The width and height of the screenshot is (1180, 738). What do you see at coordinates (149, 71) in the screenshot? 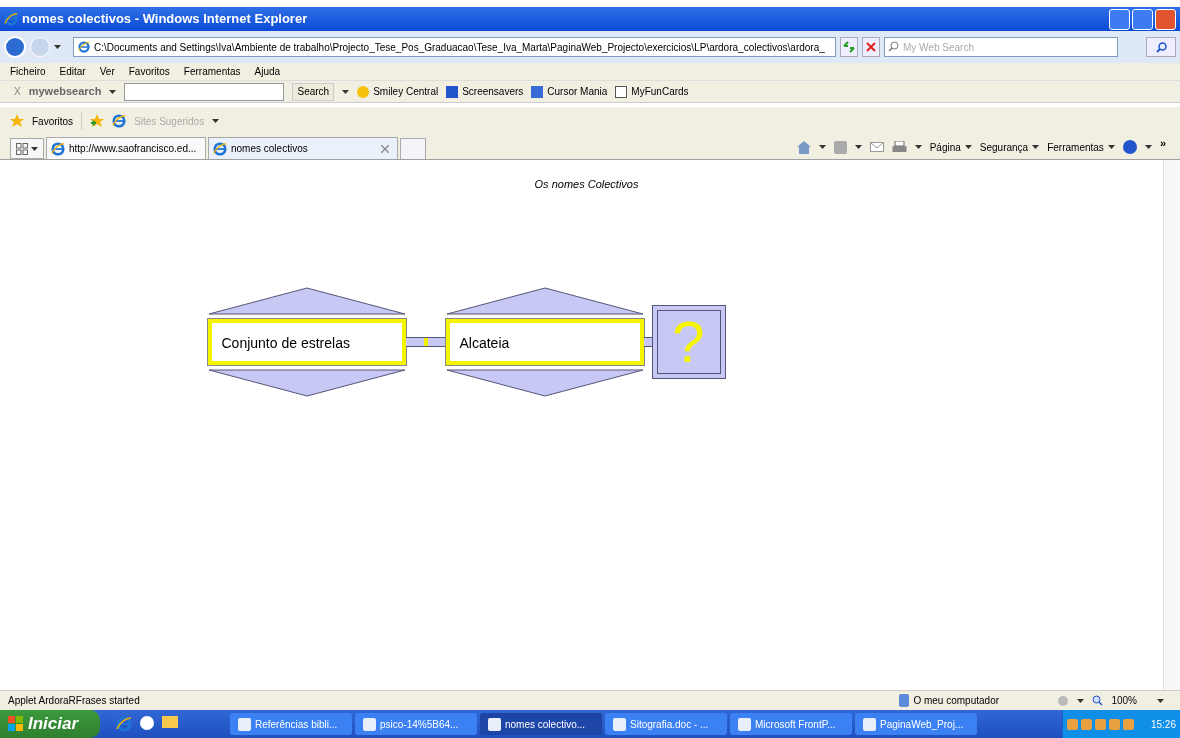
I see `menu-item: Favoritos` at bounding box center [149, 71].